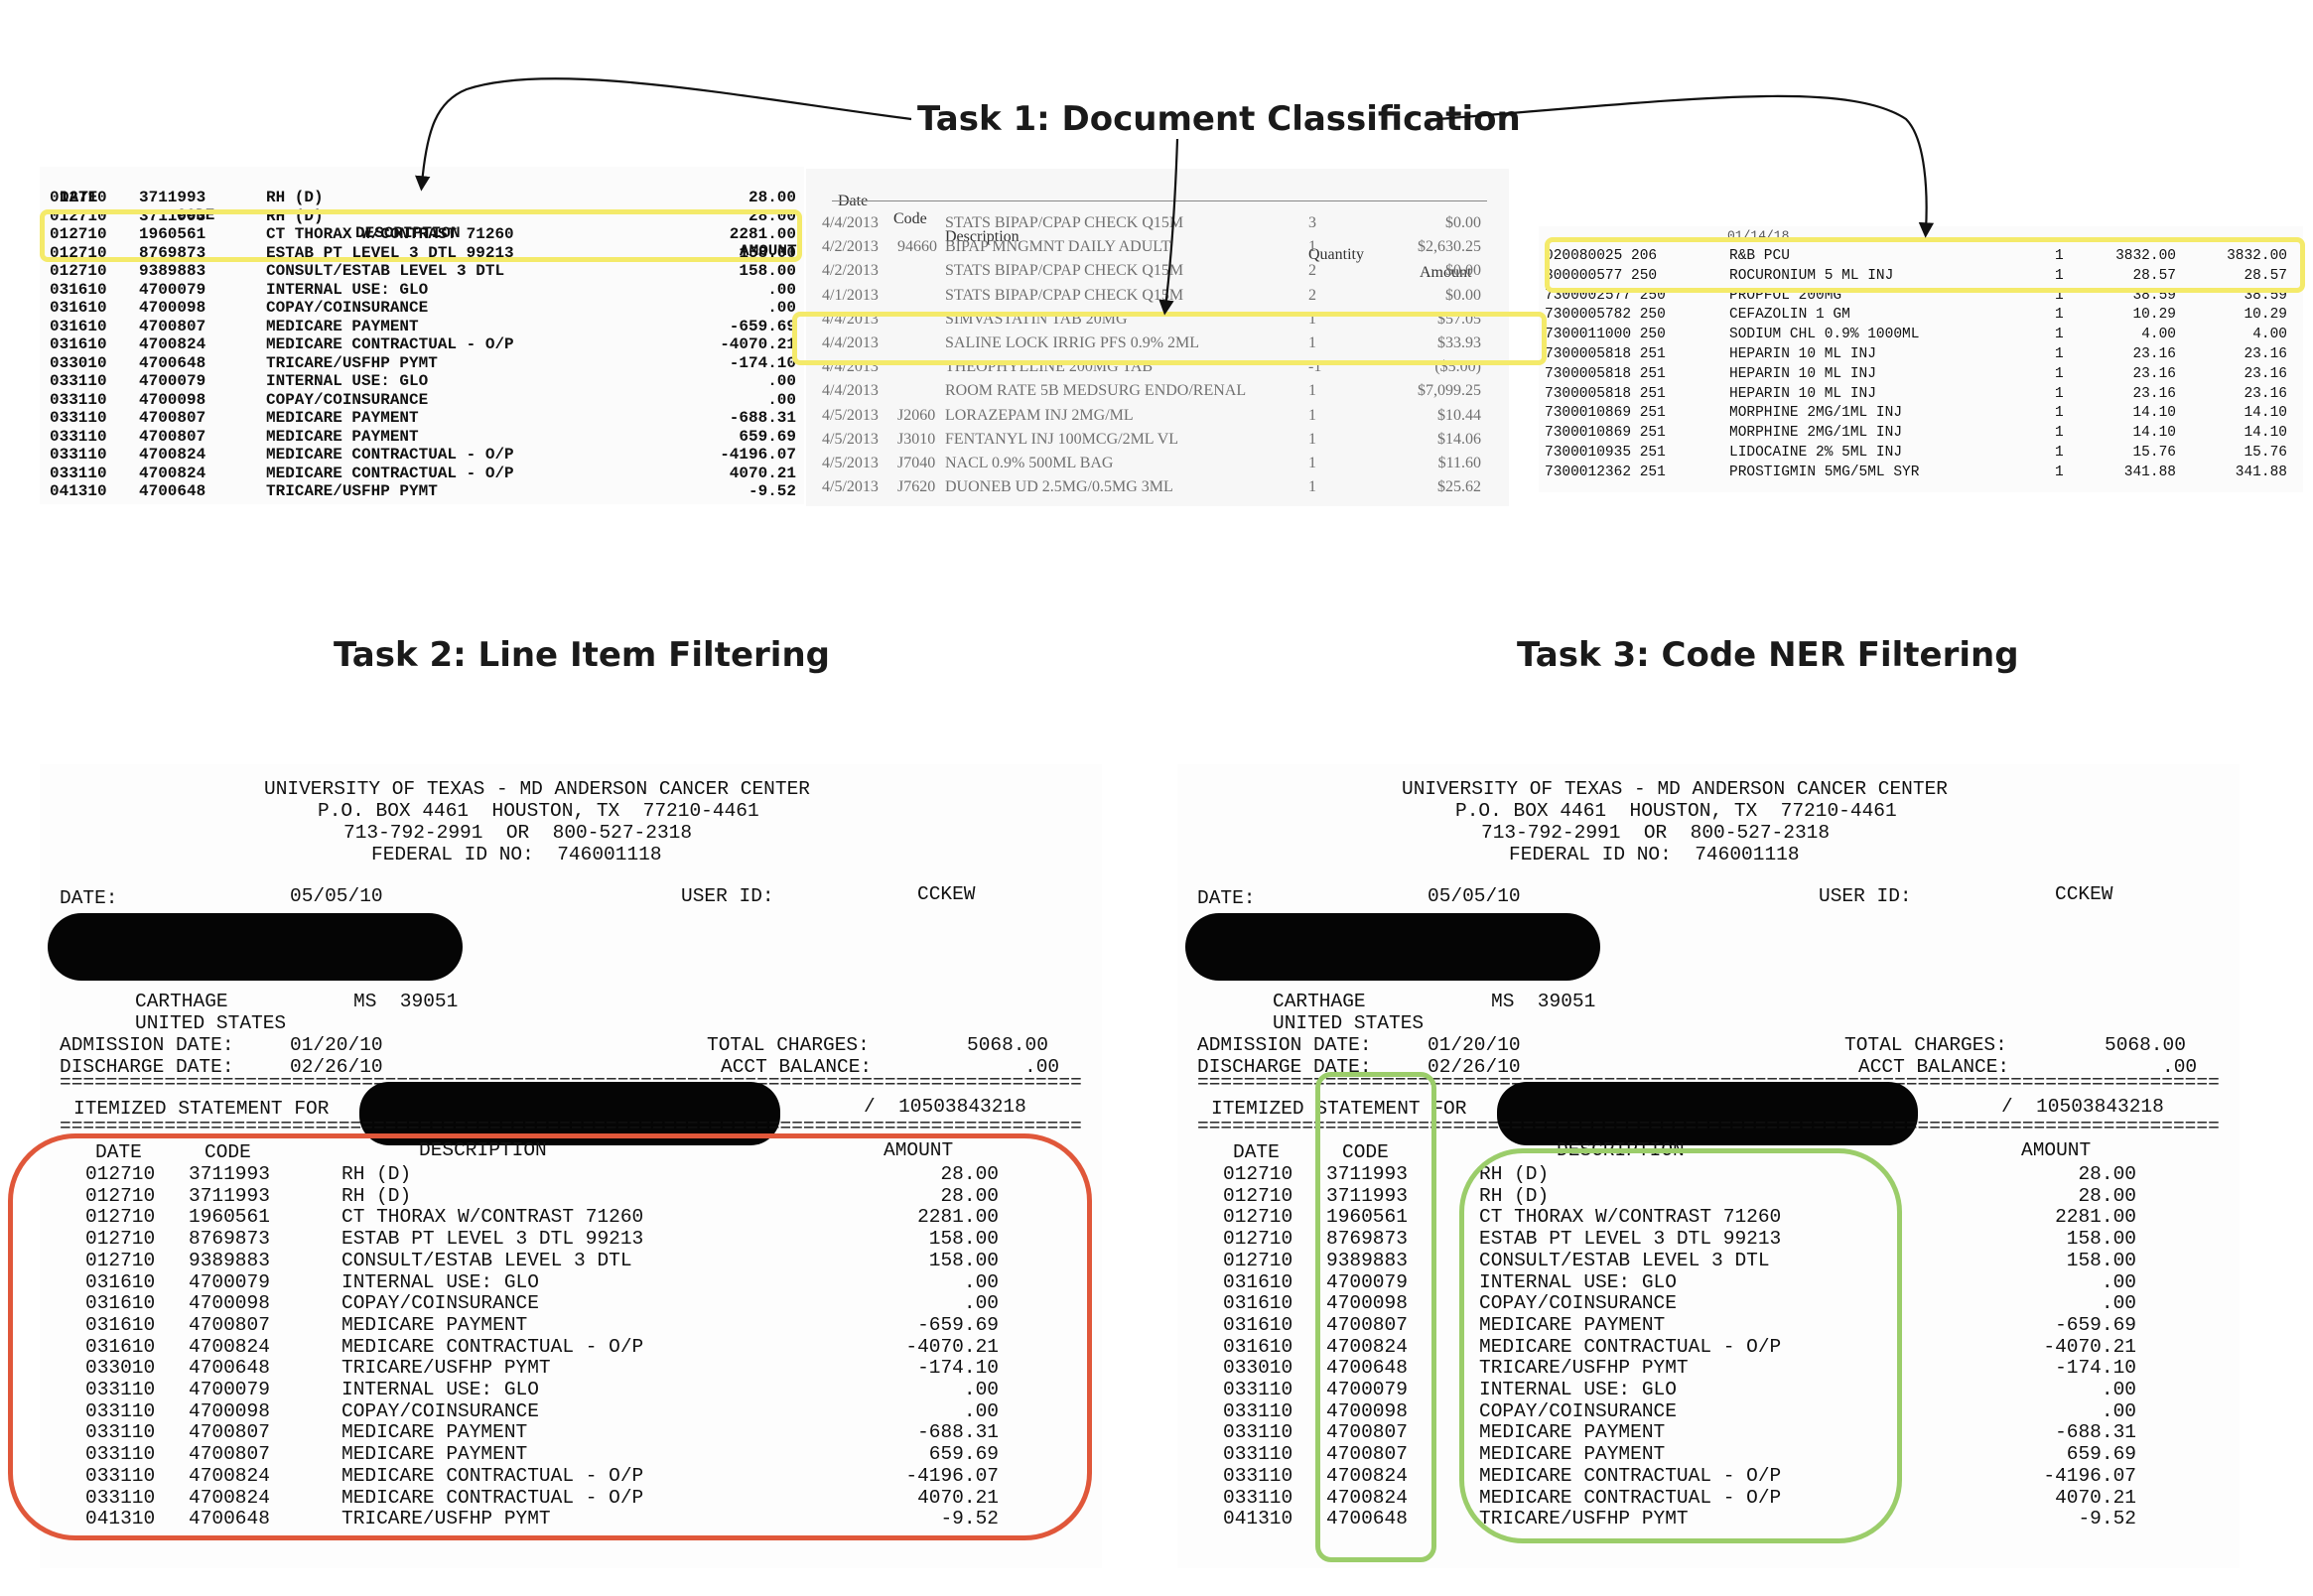  Describe the element at coordinates (582, 655) in the screenshot. I see `task2-title: Task 2: Line Item Filtering` at that location.